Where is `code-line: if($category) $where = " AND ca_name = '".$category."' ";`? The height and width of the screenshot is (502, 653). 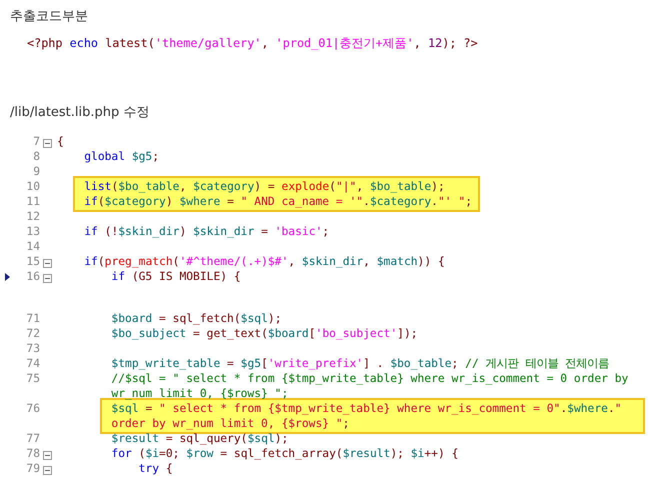 code-line: if($category) $where = " AND ca_name = '".$category."' "; is located at coordinates (277, 201).